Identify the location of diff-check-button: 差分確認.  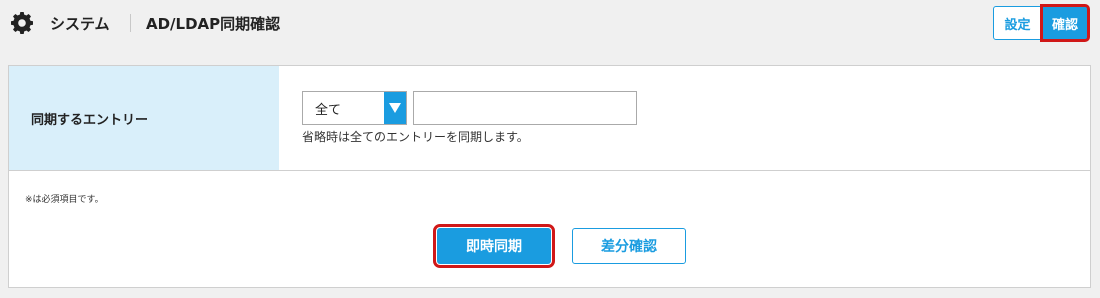
(629, 246).